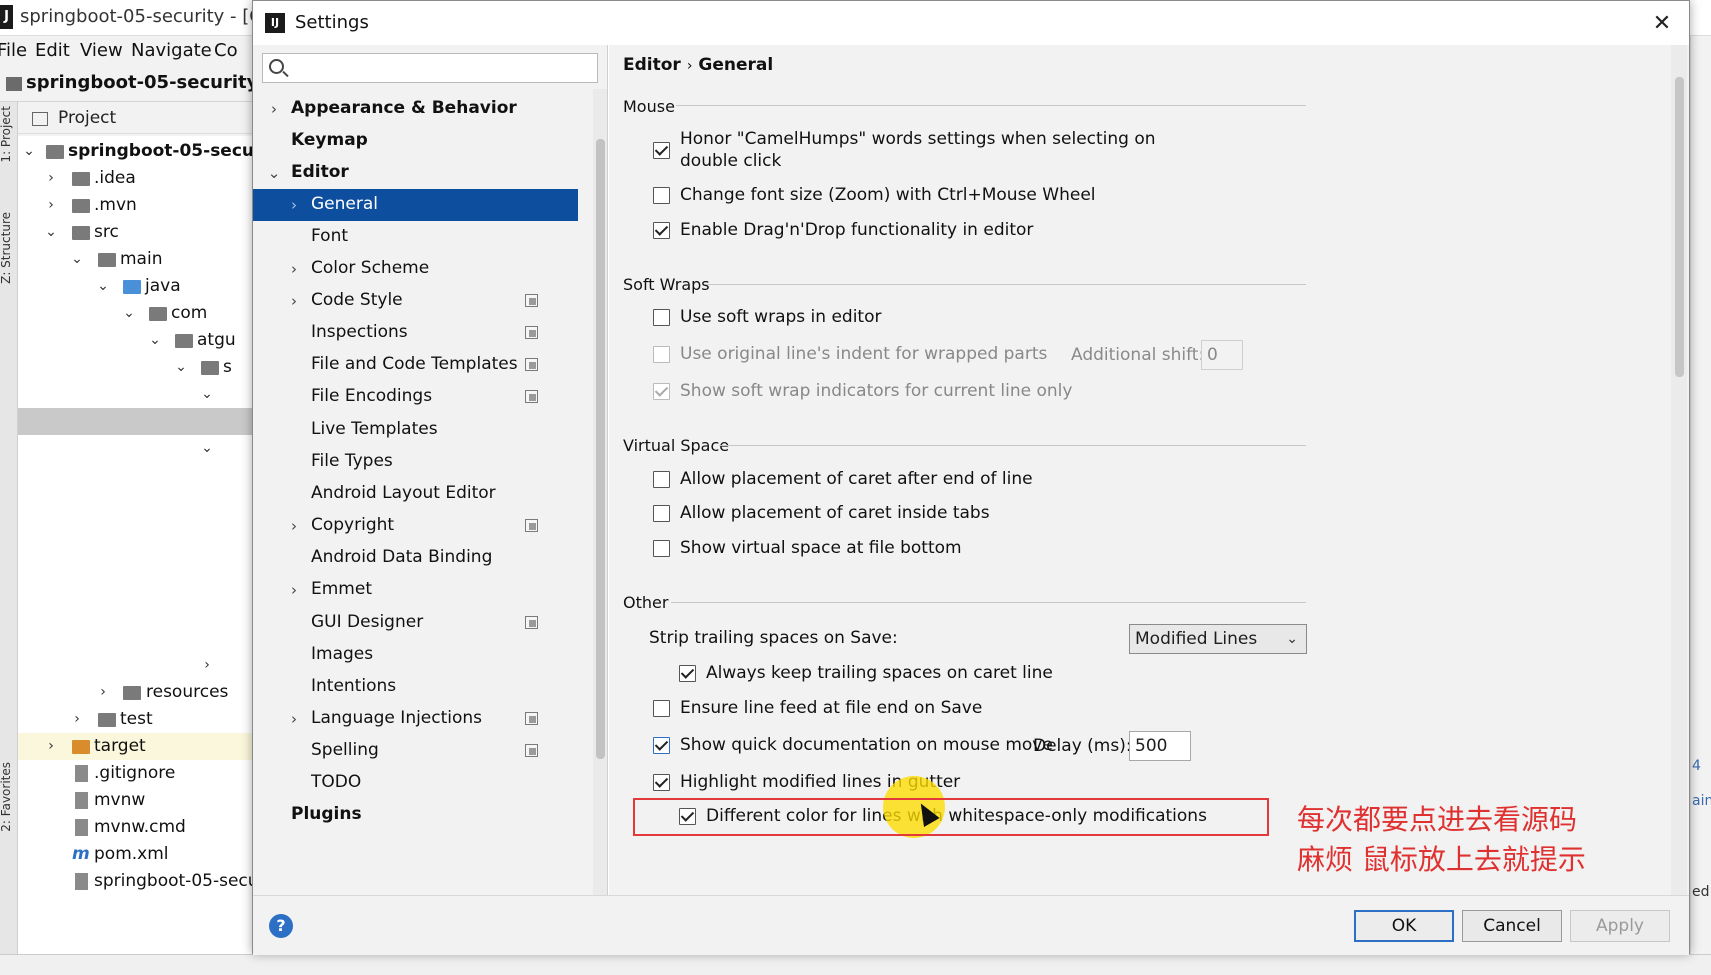 This screenshot has width=1711, height=975. I want to click on tab-project: 1: Project, so click(9, 134).